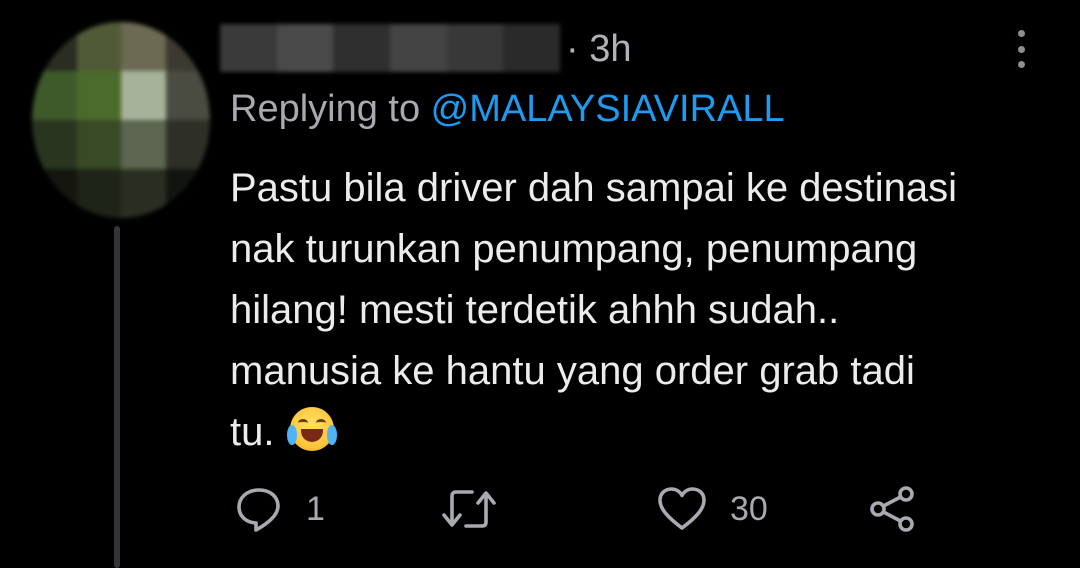 This screenshot has width=1080, height=568. I want to click on share-icon, so click(892, 509).